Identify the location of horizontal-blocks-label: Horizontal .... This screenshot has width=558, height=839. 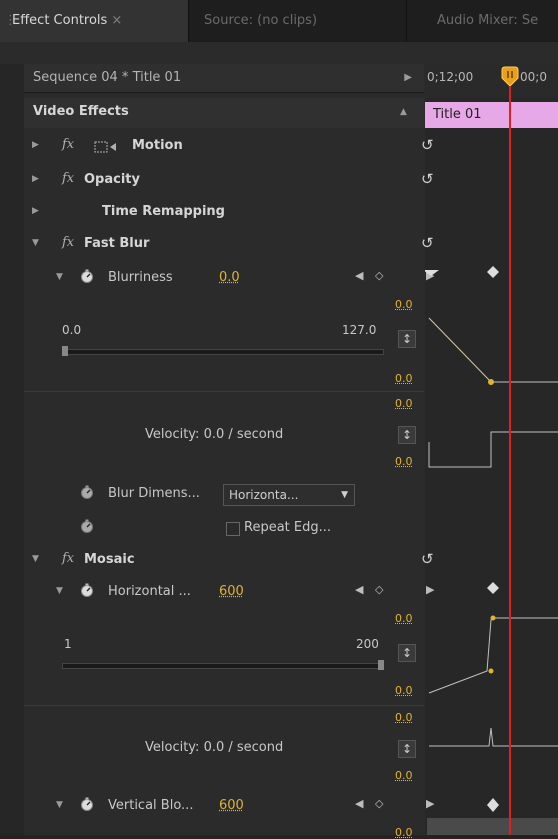
(149, 591).